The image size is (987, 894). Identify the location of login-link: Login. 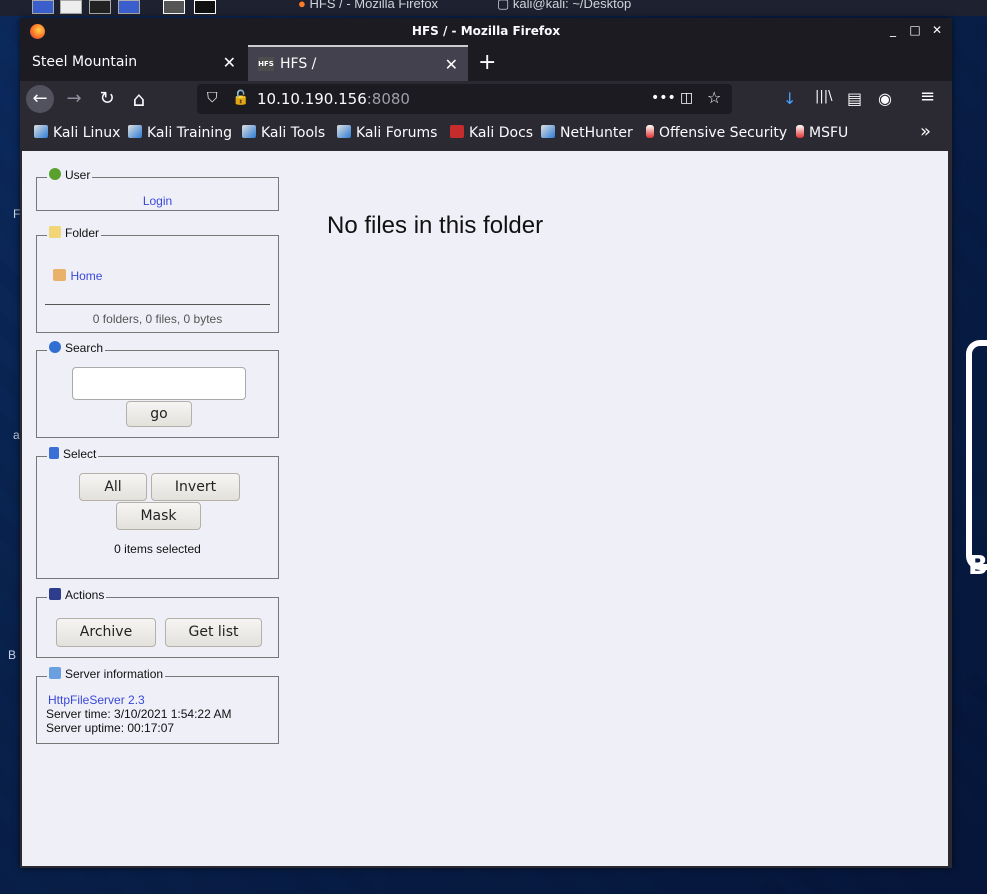
(157, 201).